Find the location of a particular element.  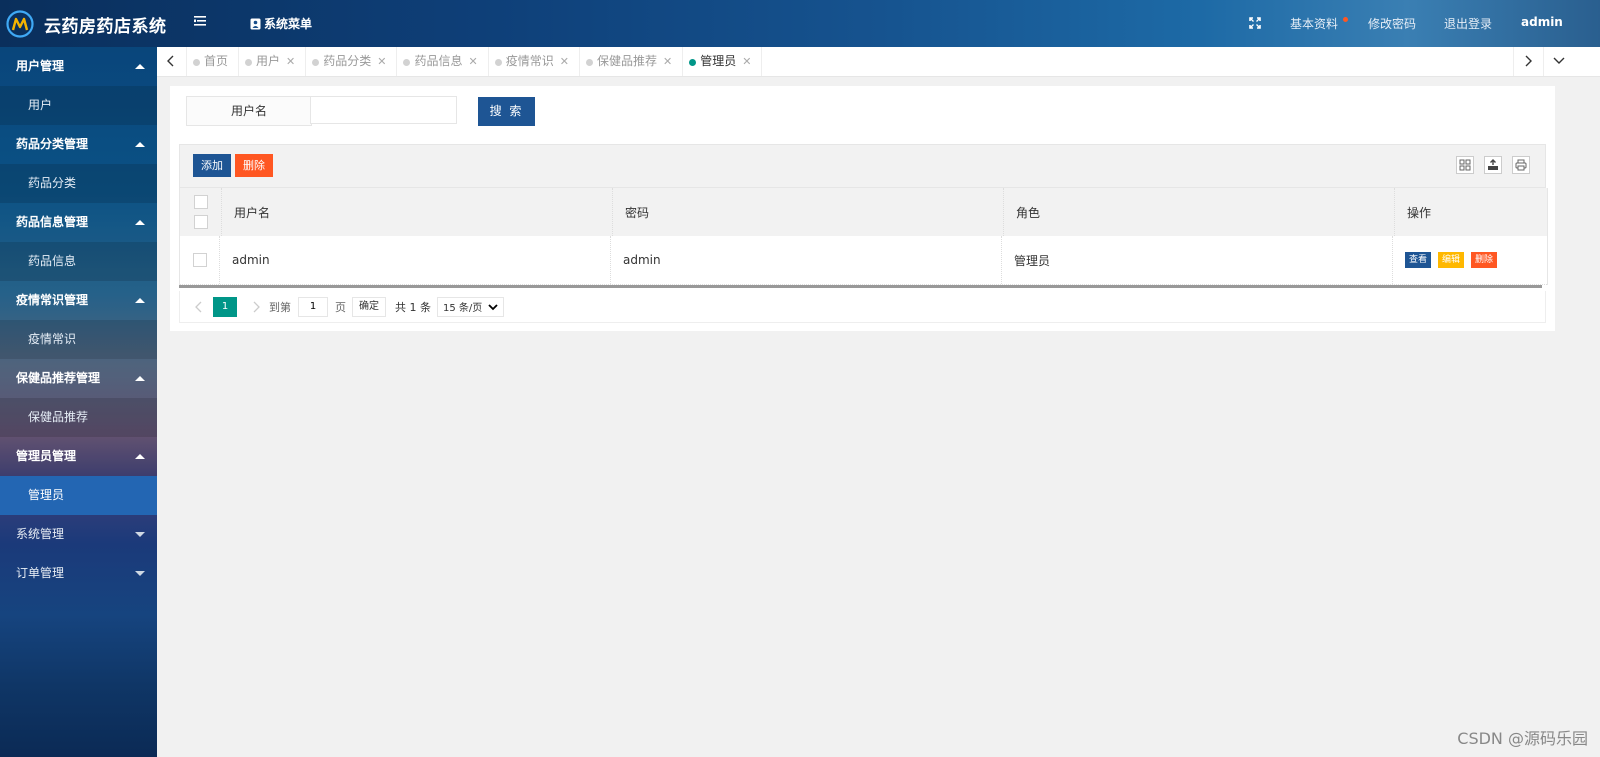

system-menu-button: 系统菜单 is located at coordinates (281, 23).